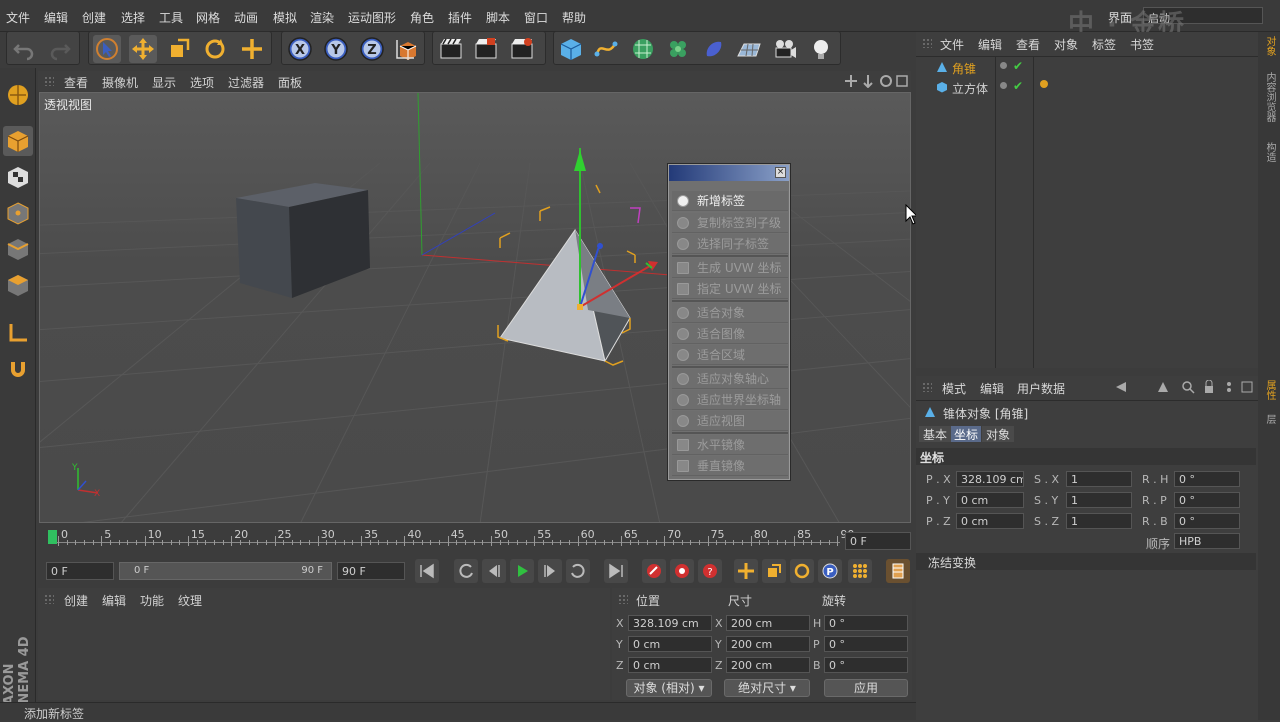 The image size is (1280, 722). I want to click on enabled-check-icon: ✔, so click(1018, 86).